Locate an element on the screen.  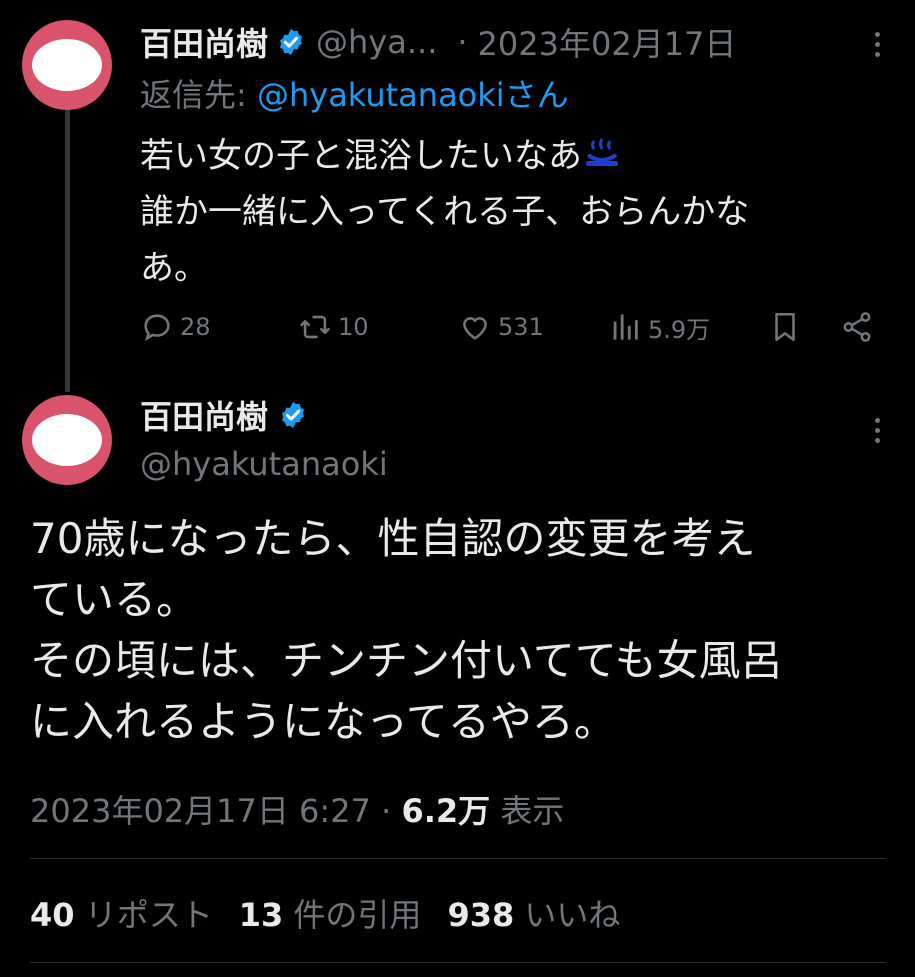
reply-prefix: 返信先: is located at coordinates (193, 95).